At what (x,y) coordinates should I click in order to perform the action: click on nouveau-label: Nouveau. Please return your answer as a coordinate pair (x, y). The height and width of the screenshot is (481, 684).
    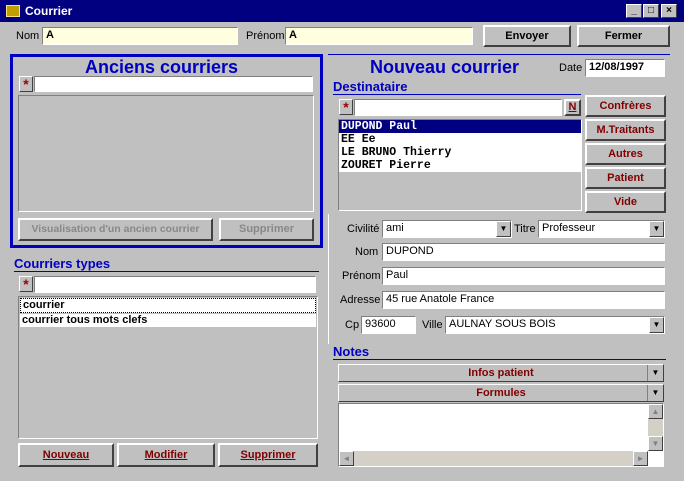
    Looking at the image, I should click on (66, 455).